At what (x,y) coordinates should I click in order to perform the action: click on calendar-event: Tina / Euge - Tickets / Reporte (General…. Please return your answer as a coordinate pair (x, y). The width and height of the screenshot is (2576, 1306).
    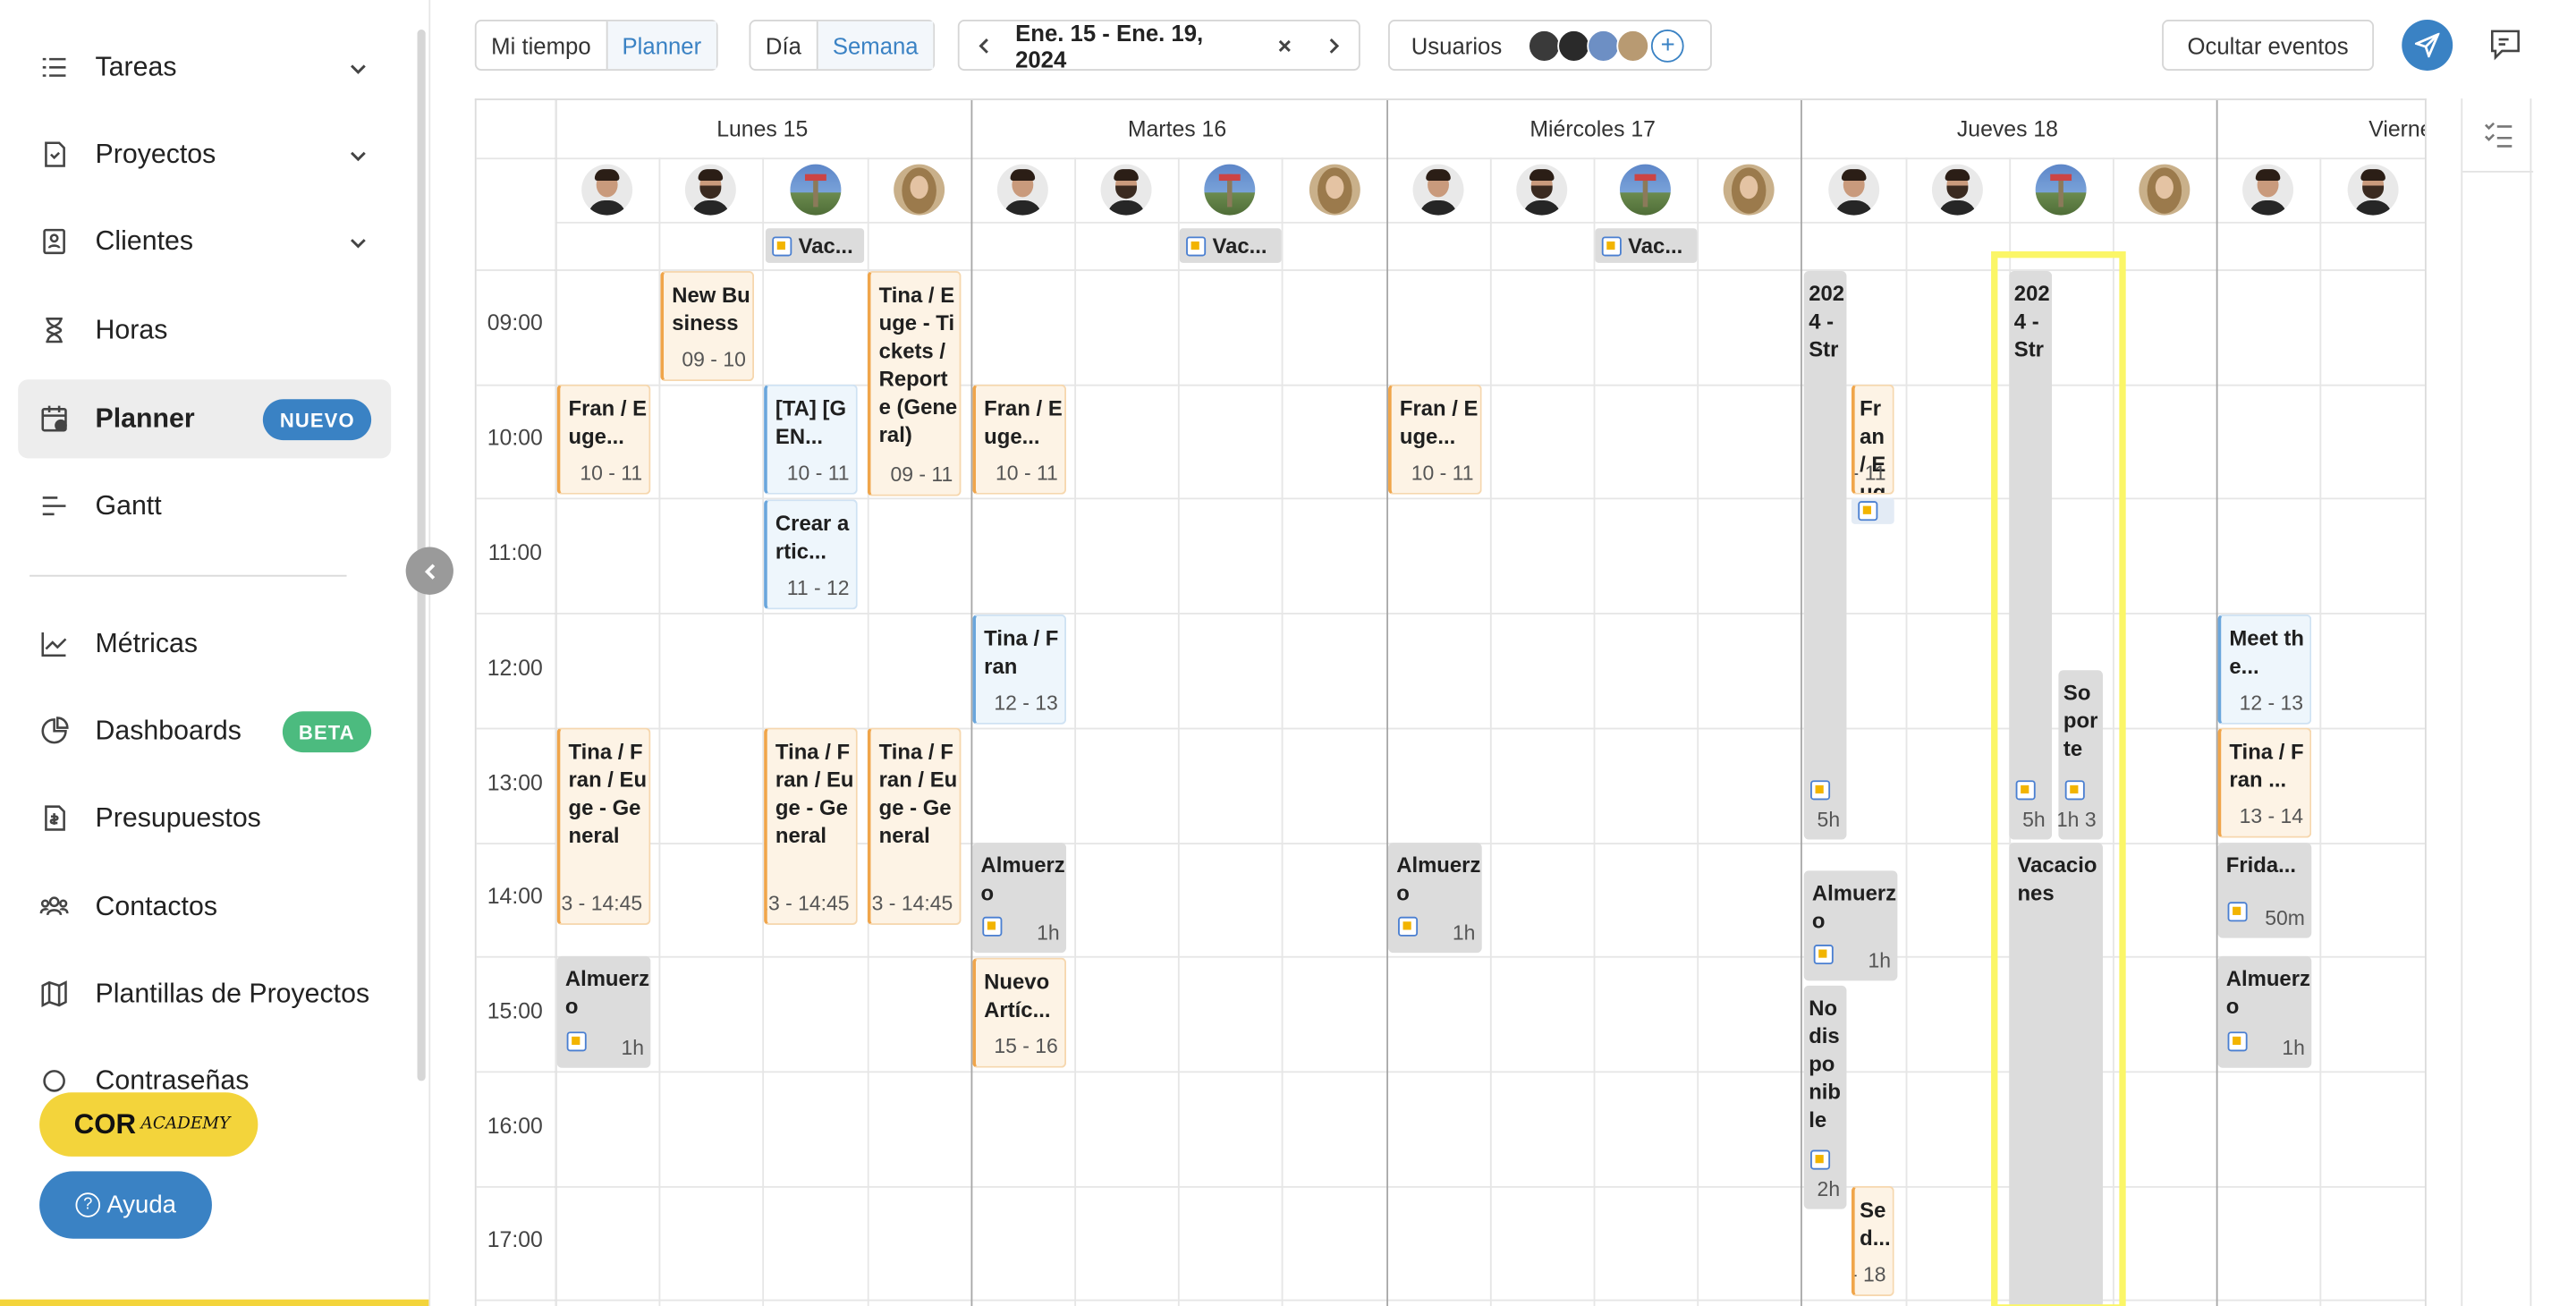
    Looking at the image, I should click on (914, 384).